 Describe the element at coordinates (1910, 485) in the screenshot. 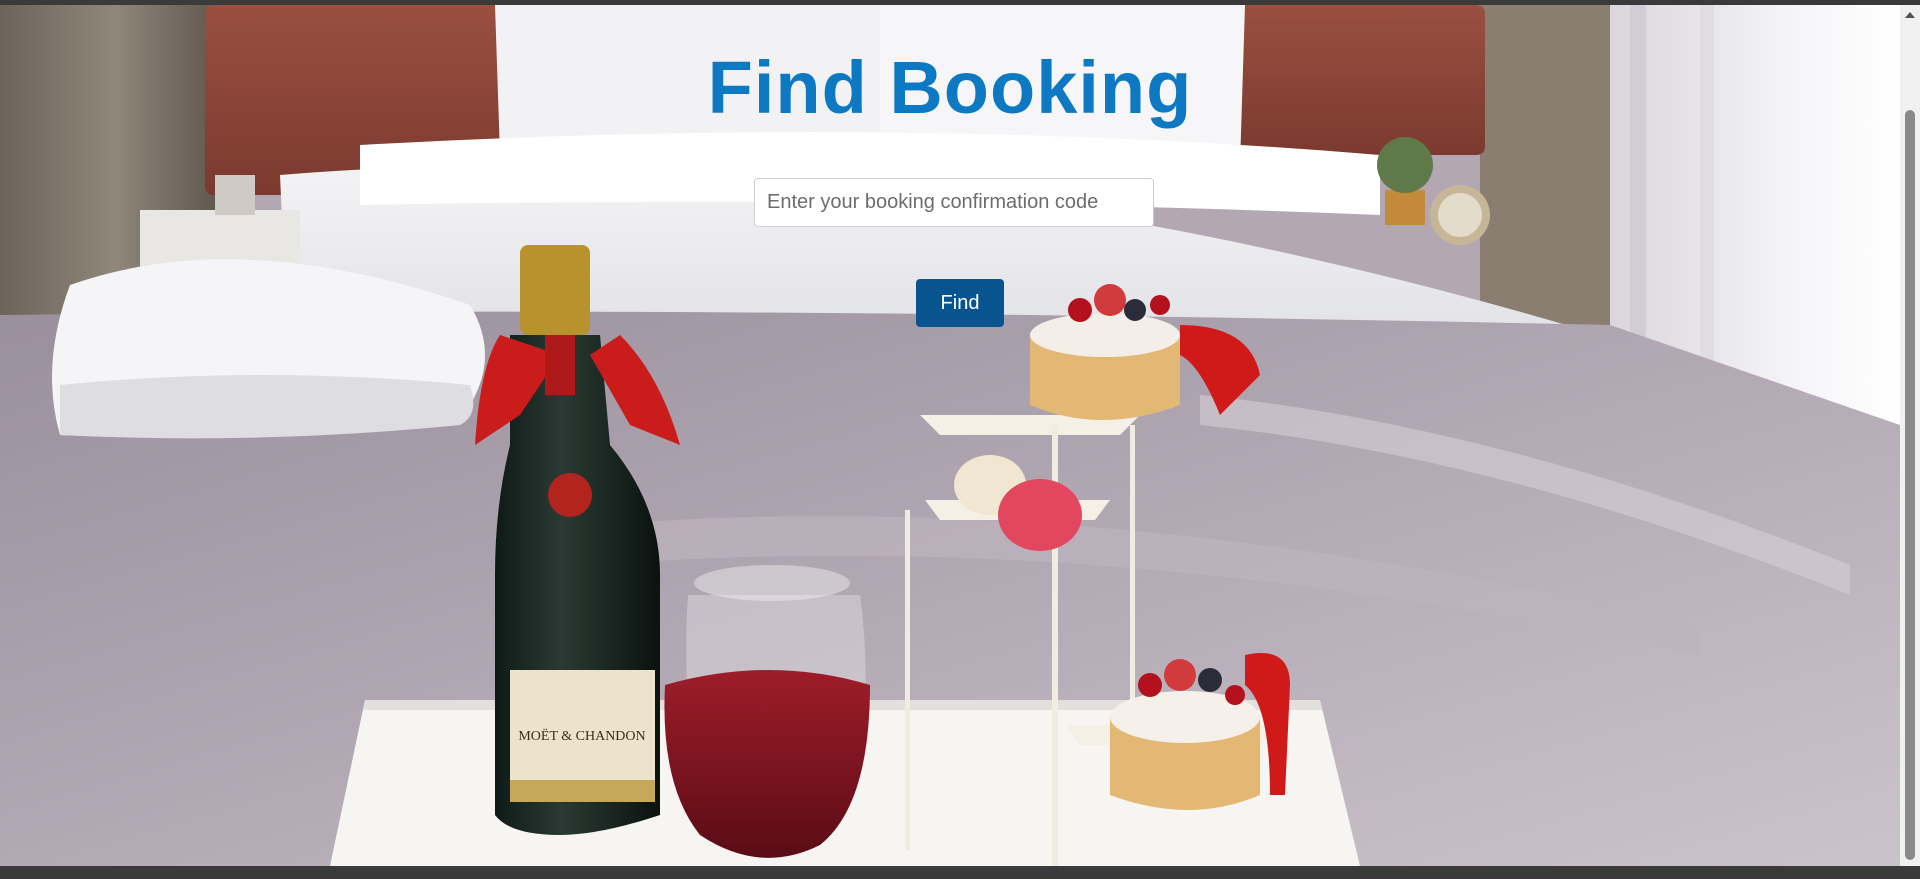

I see `scrollbar-thumb` at that location.